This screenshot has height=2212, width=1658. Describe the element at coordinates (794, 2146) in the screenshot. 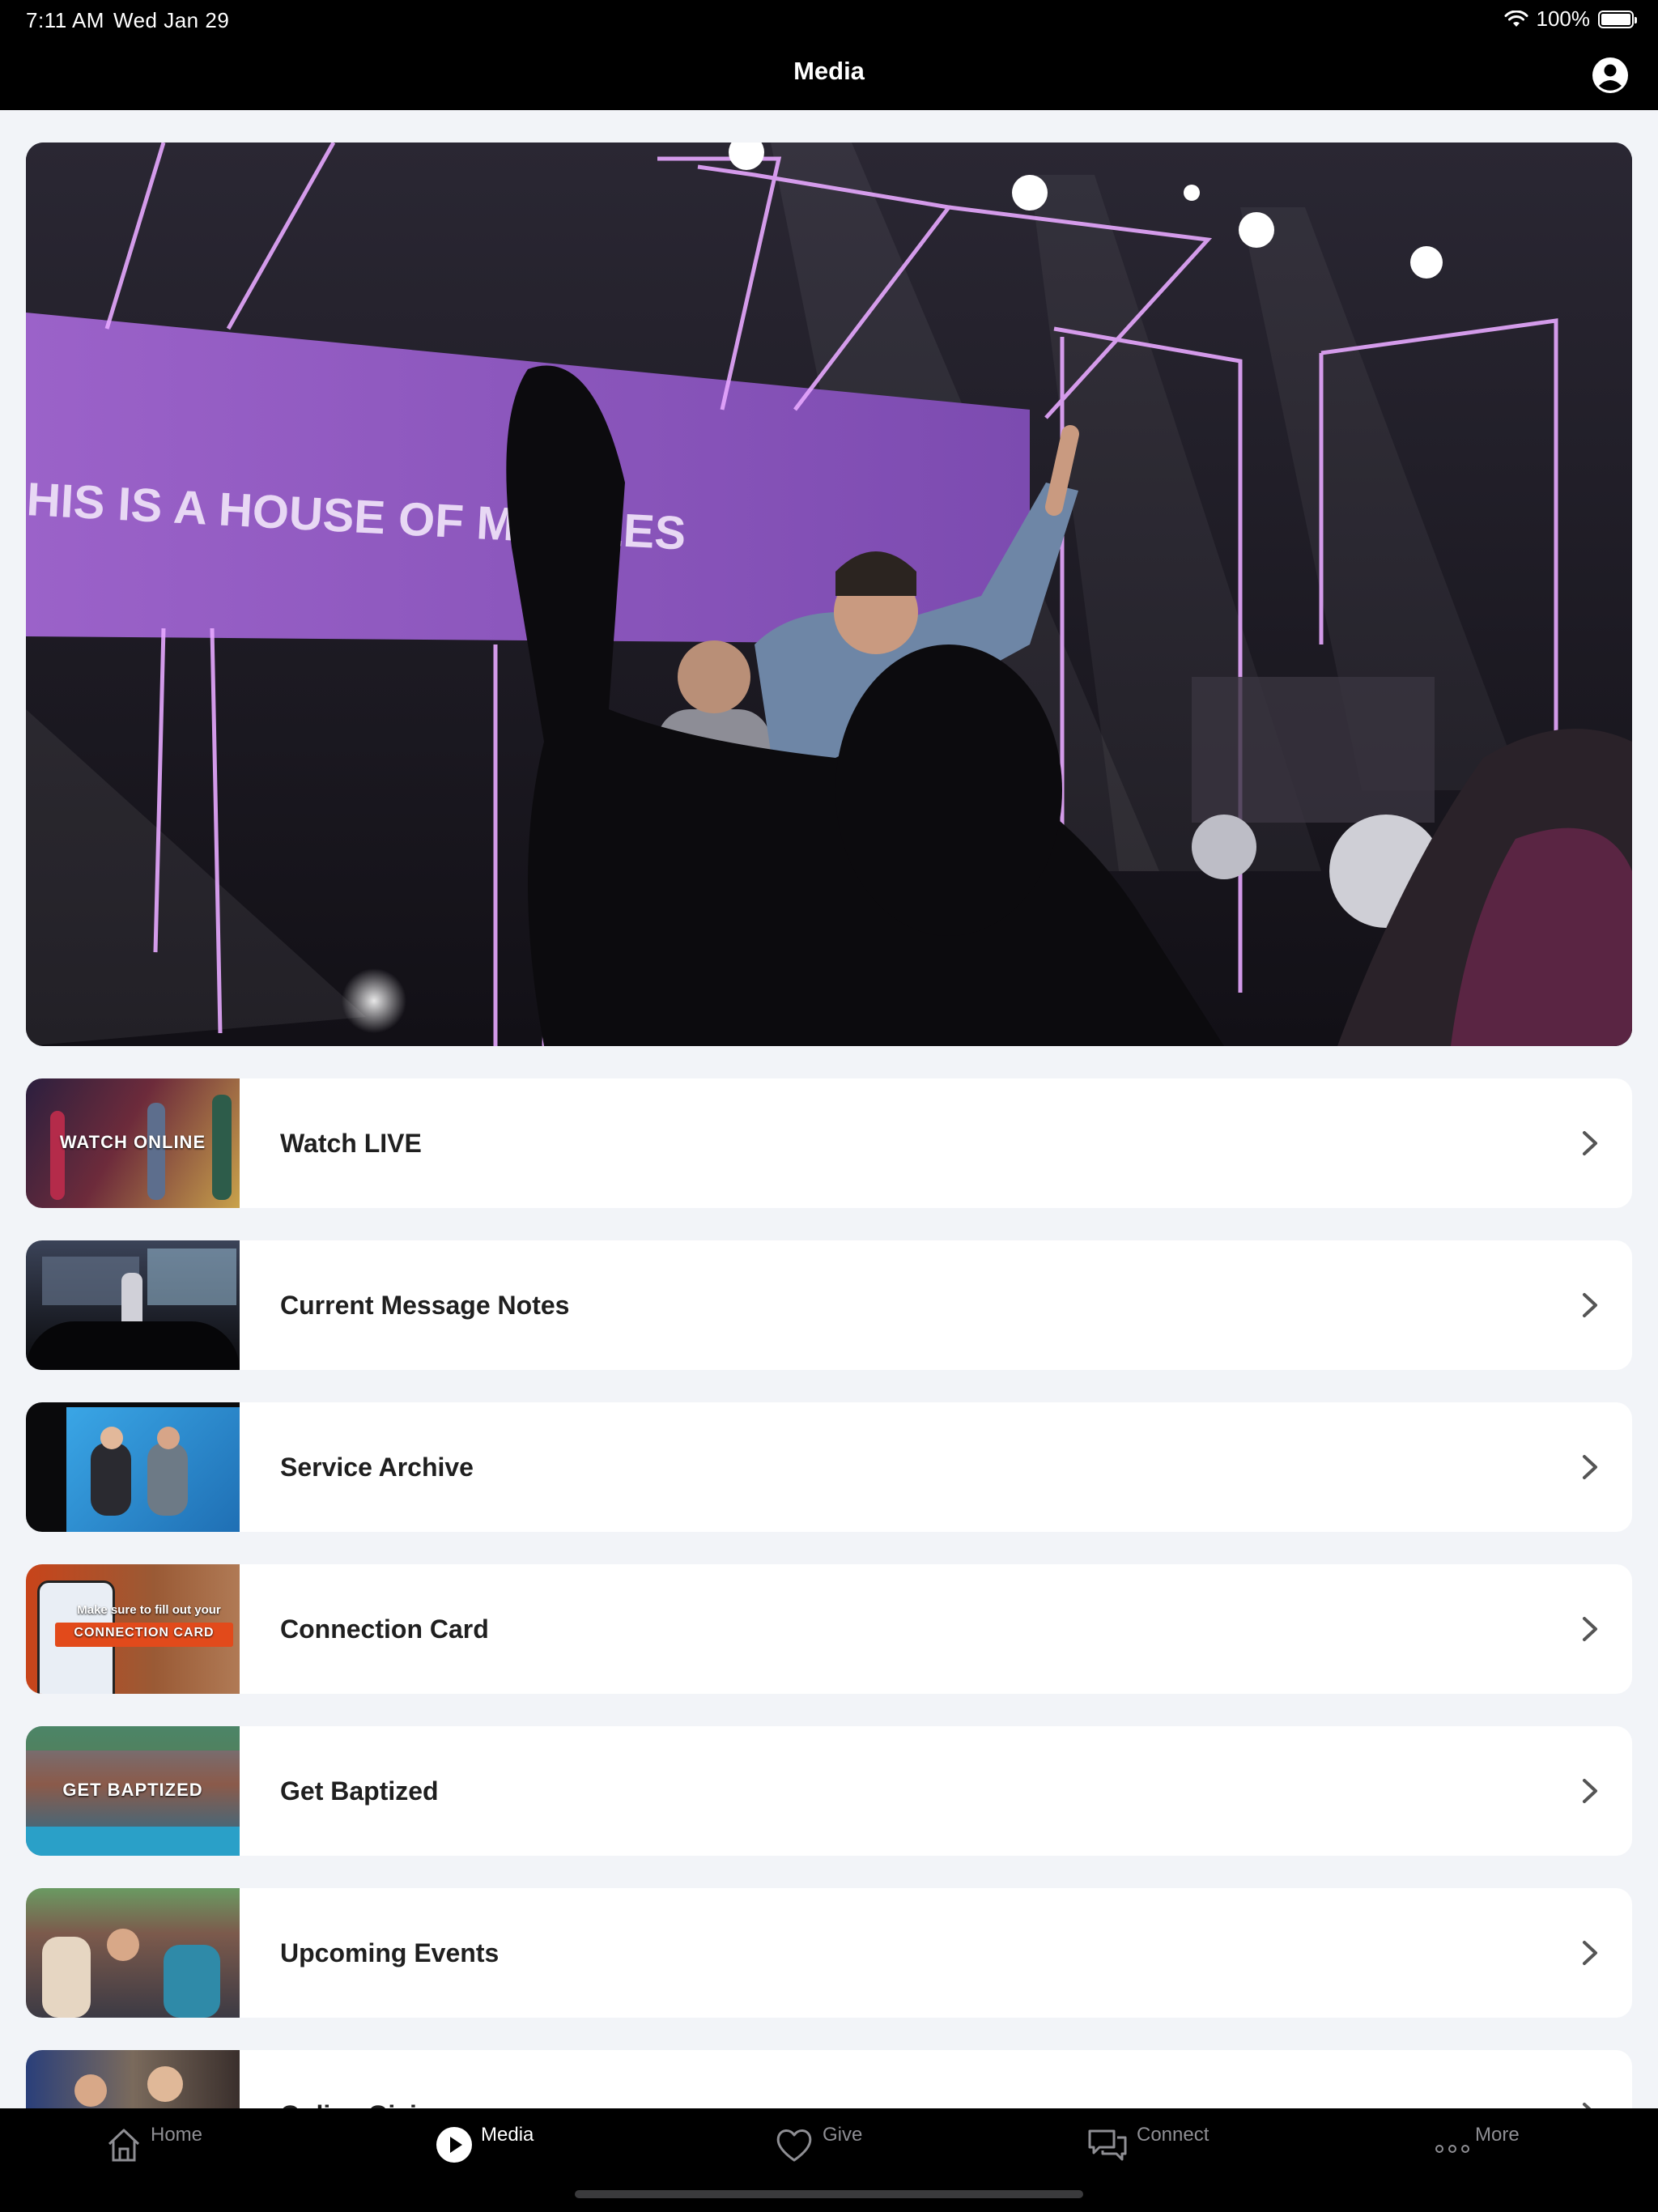

I see `heart-icon` at that location.